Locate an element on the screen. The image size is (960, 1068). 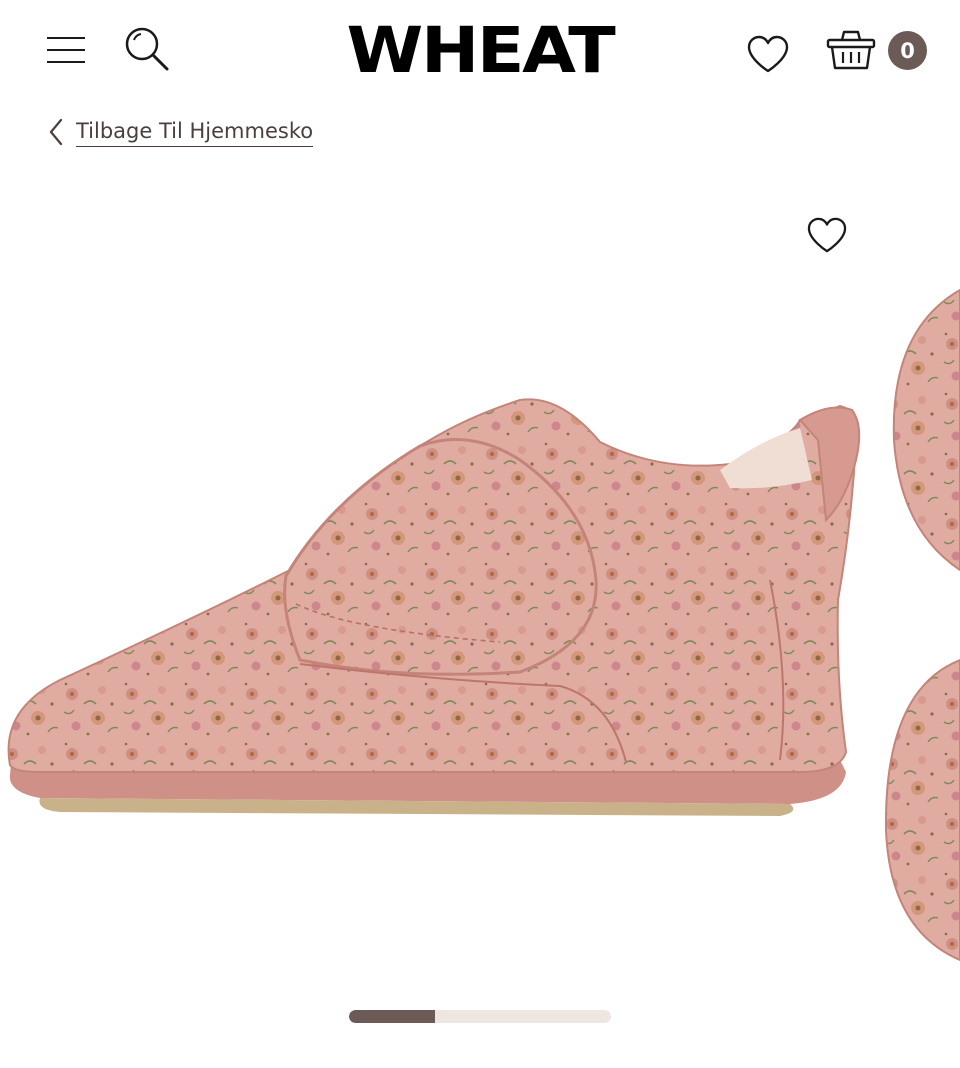
search-icon is located at coordinates (147, 49).